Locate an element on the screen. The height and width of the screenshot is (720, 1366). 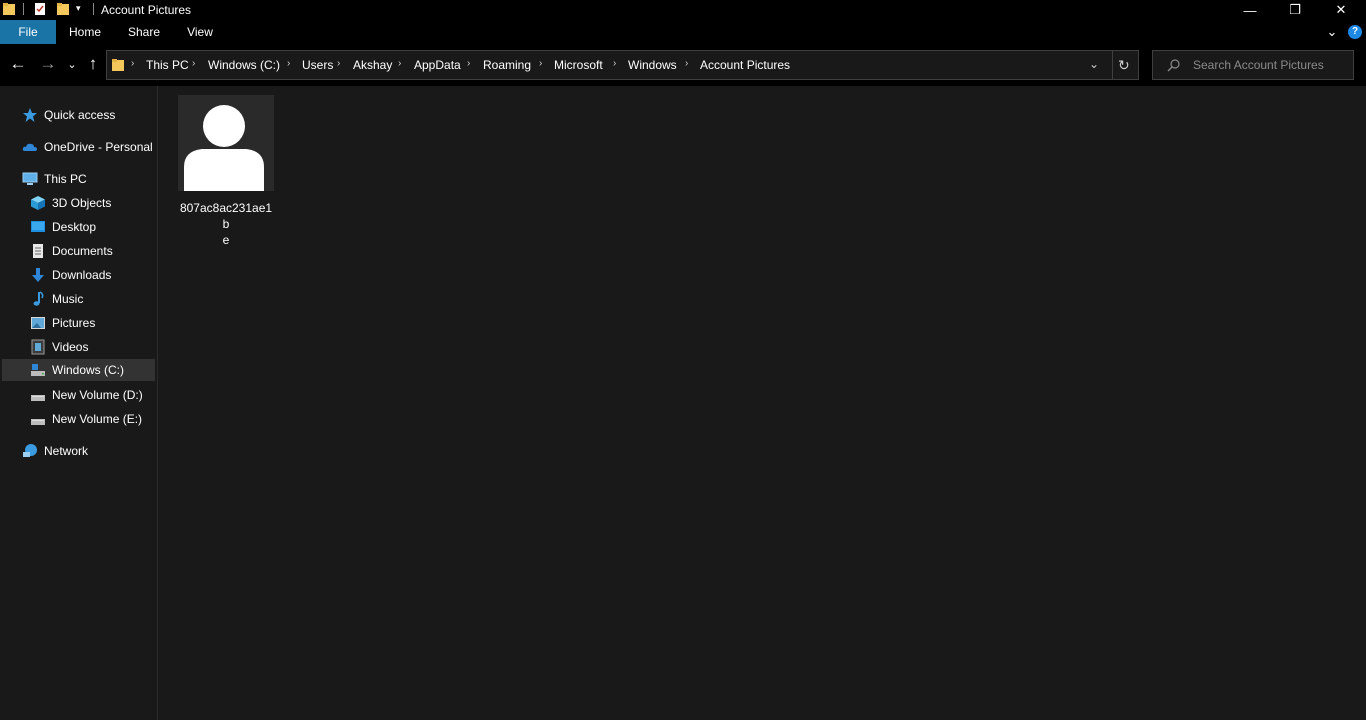
sidebar-item-music: Music is located at coordinates (56, 299).